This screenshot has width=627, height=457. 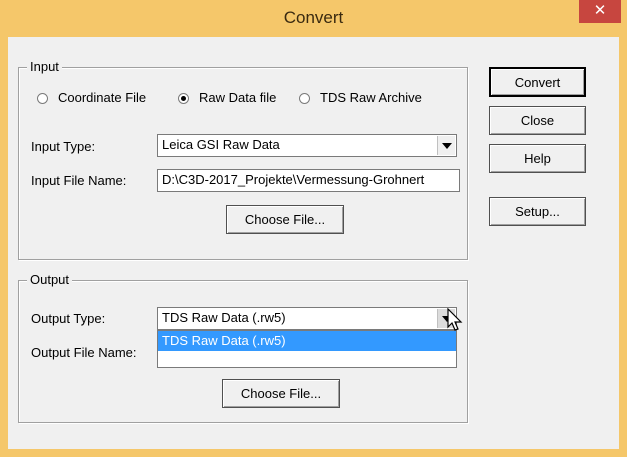 I want to click on window-title: Convert, so click(x=313, y=17).